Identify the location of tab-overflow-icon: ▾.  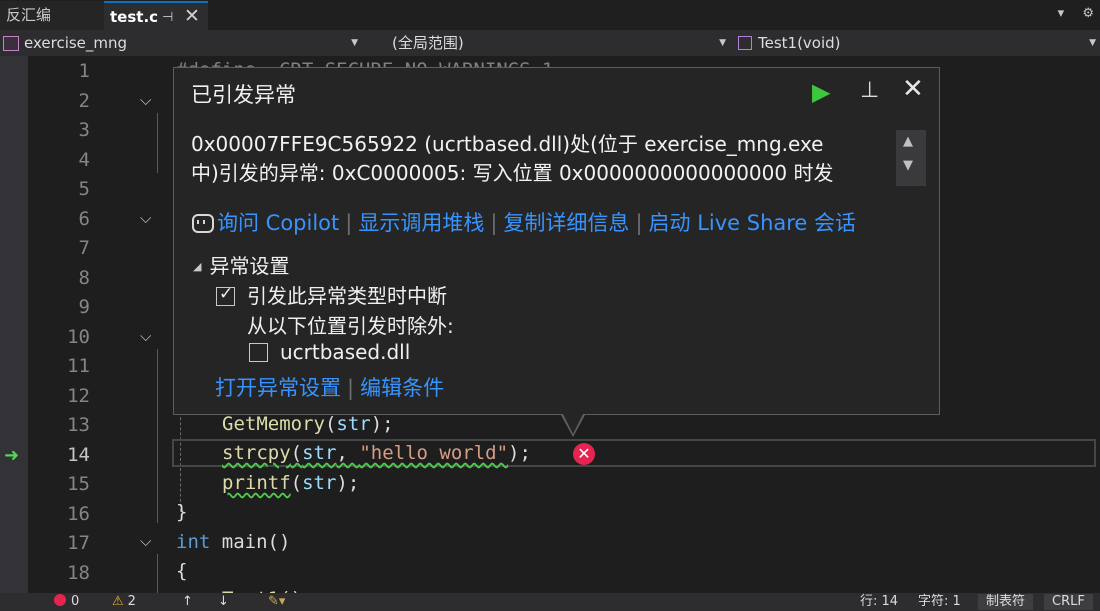
(1061, 13).